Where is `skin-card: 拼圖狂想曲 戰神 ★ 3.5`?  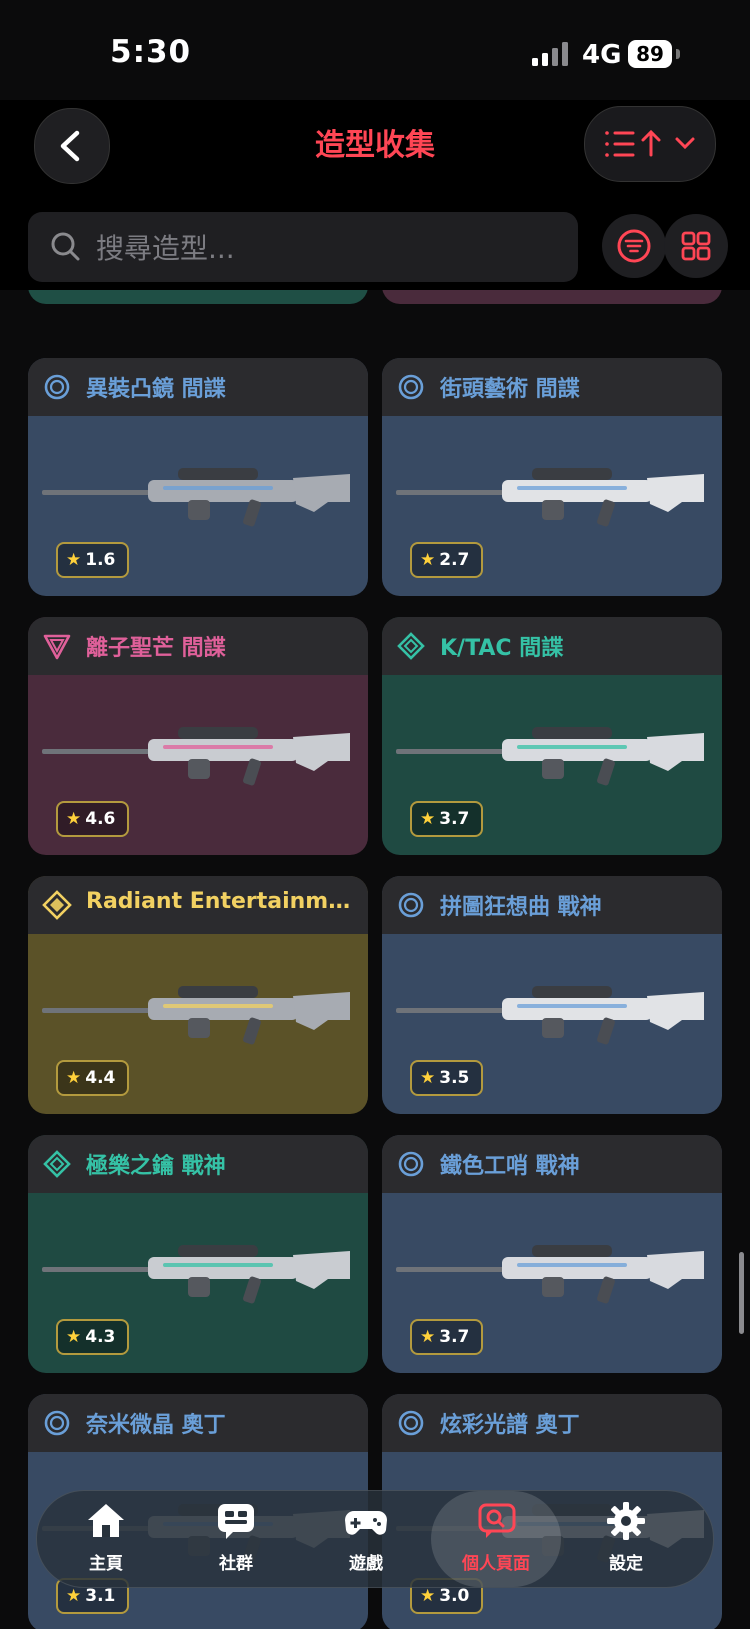
skin-card: 拼圖狂想曲 戰神 ★ 3.5 is located at coordinates (552, 995).